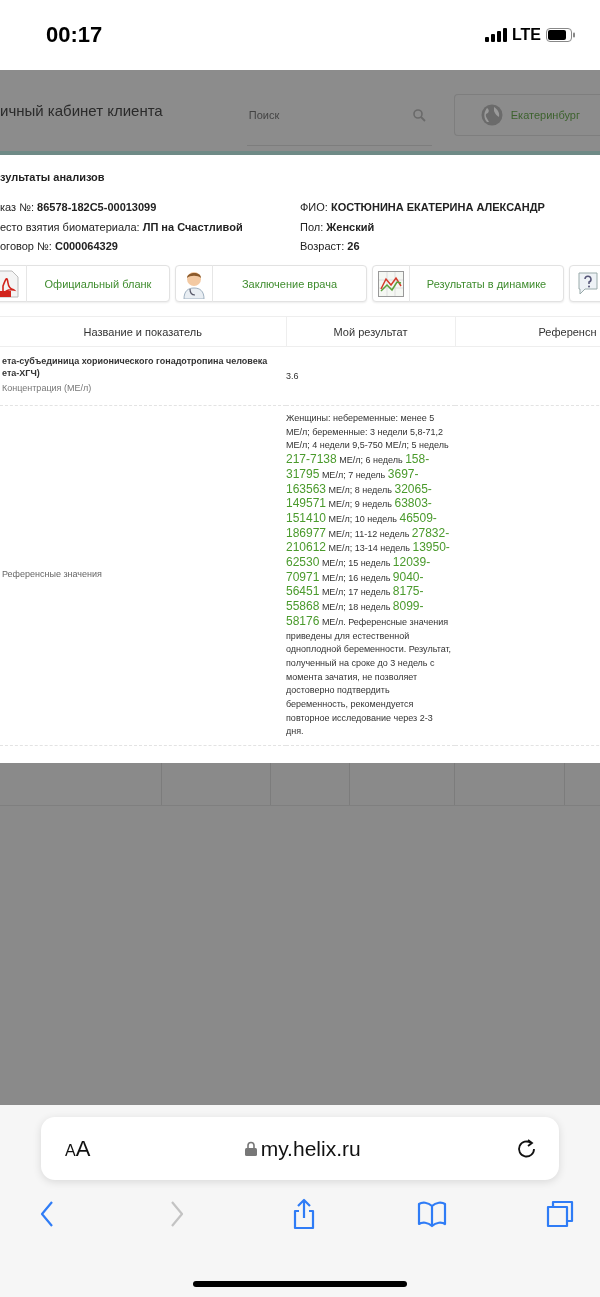  Describe the element at coordinates (495, 35) in the screenshot. I see `signal-icon` at that location.